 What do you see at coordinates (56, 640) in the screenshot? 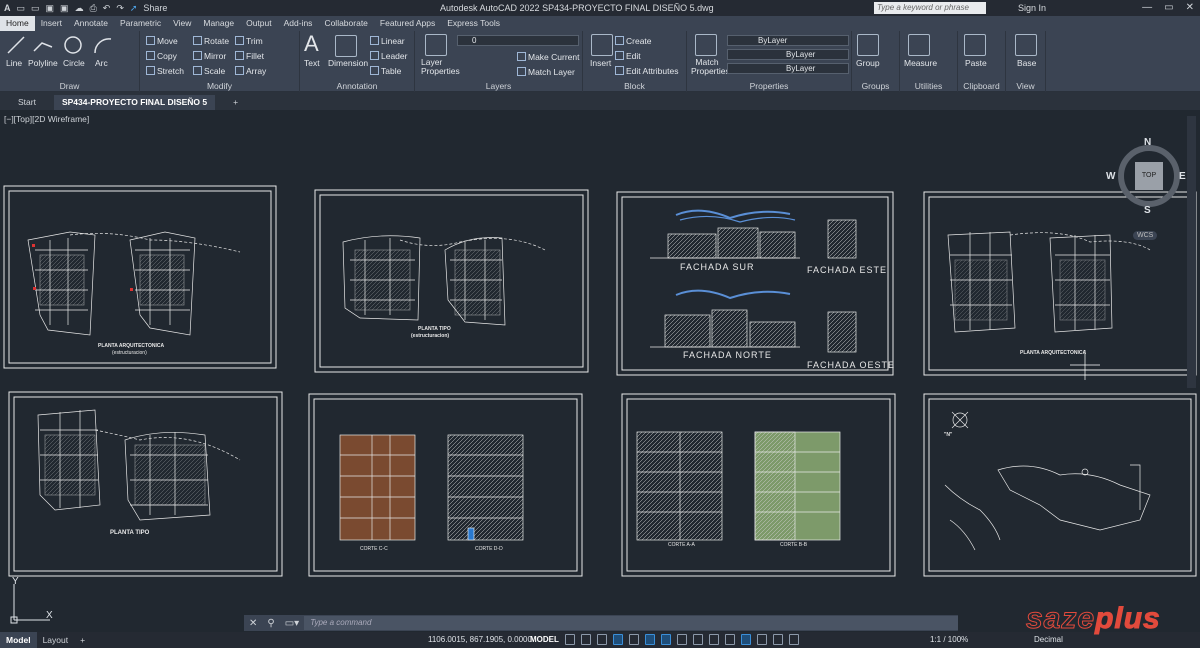
I see `tab-layout: Layout` at bounding box center [56, 640].